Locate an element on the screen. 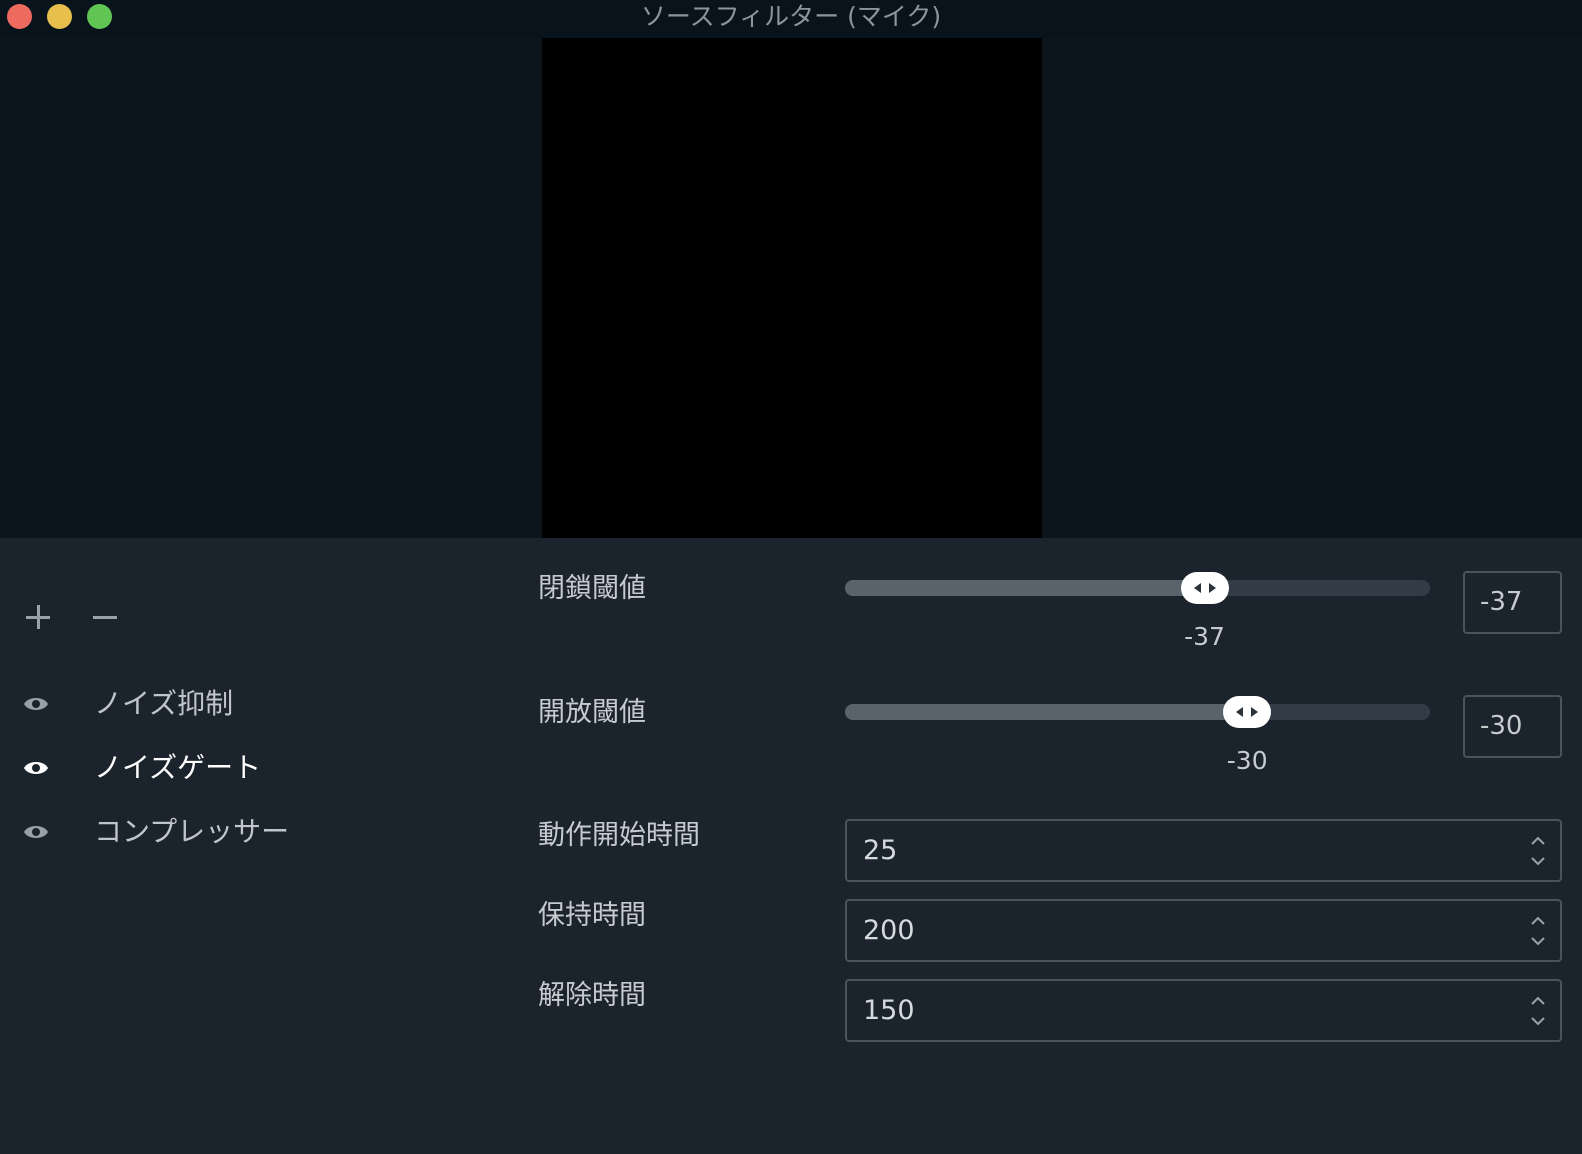 The image size is (1582, 1154). close-threshold-label: 閉鎖閾値 is located at coordinates (592, 588).